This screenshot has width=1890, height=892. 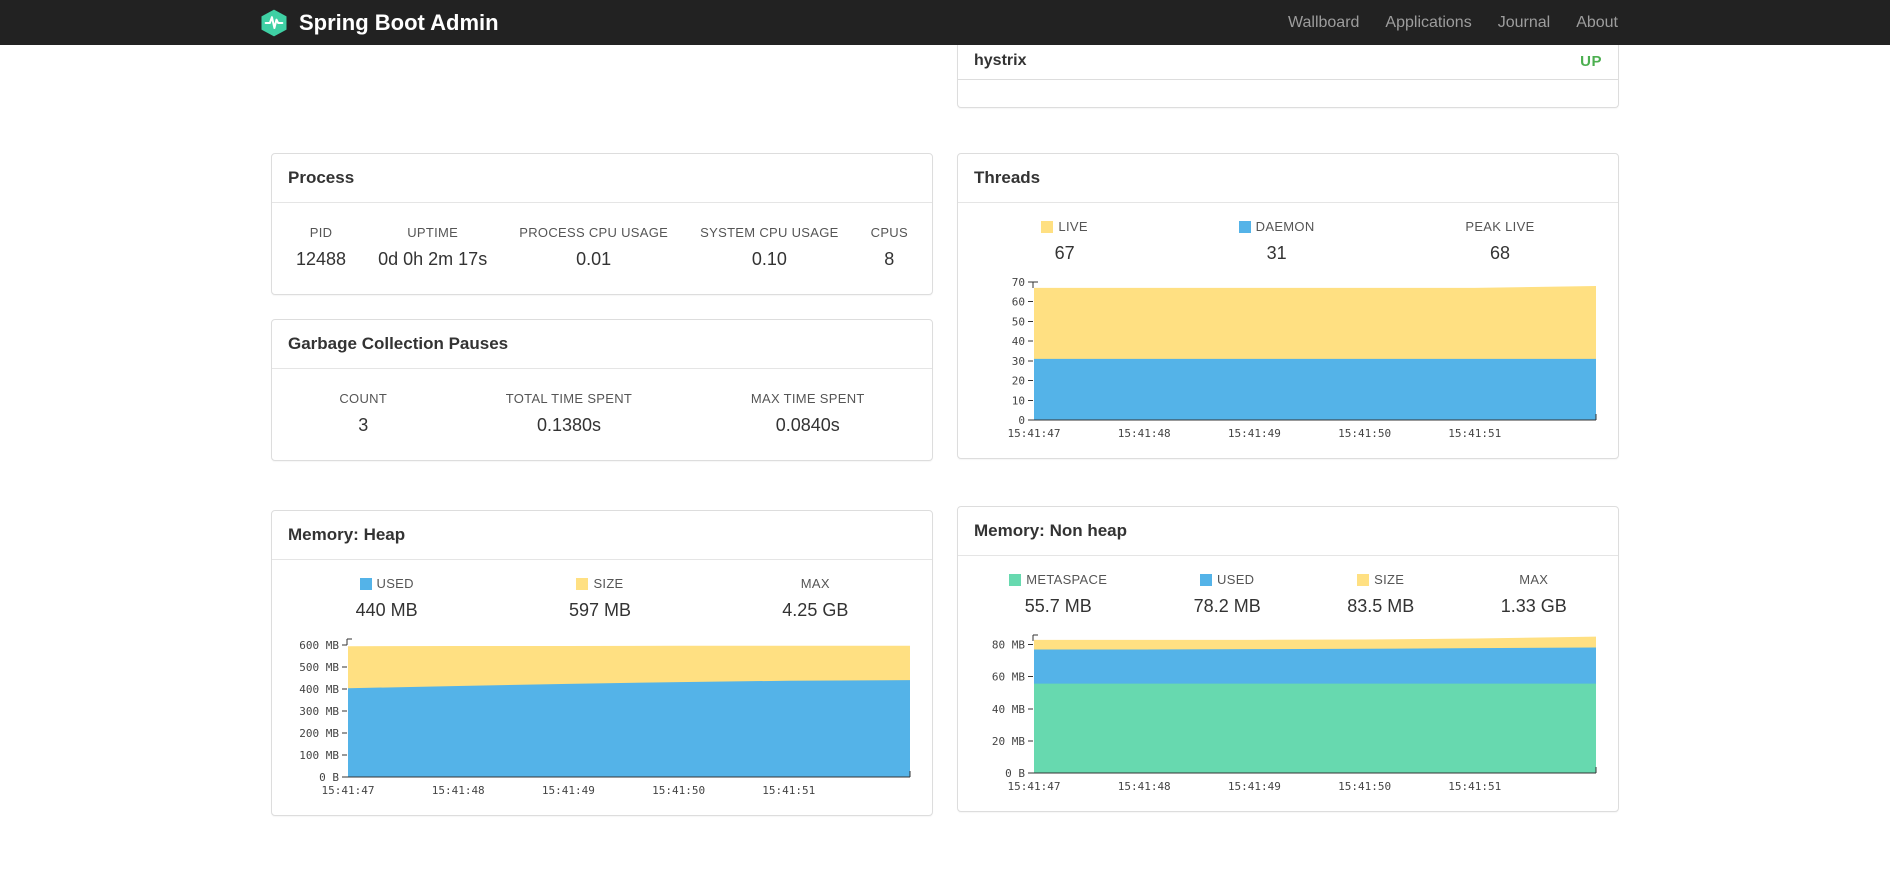 What do you see at coordinates (433, 247) in the screenshot?
I see `metric-uptime: UPTIME 0d 0h 2m 17s` at bounding box center [433, 247].